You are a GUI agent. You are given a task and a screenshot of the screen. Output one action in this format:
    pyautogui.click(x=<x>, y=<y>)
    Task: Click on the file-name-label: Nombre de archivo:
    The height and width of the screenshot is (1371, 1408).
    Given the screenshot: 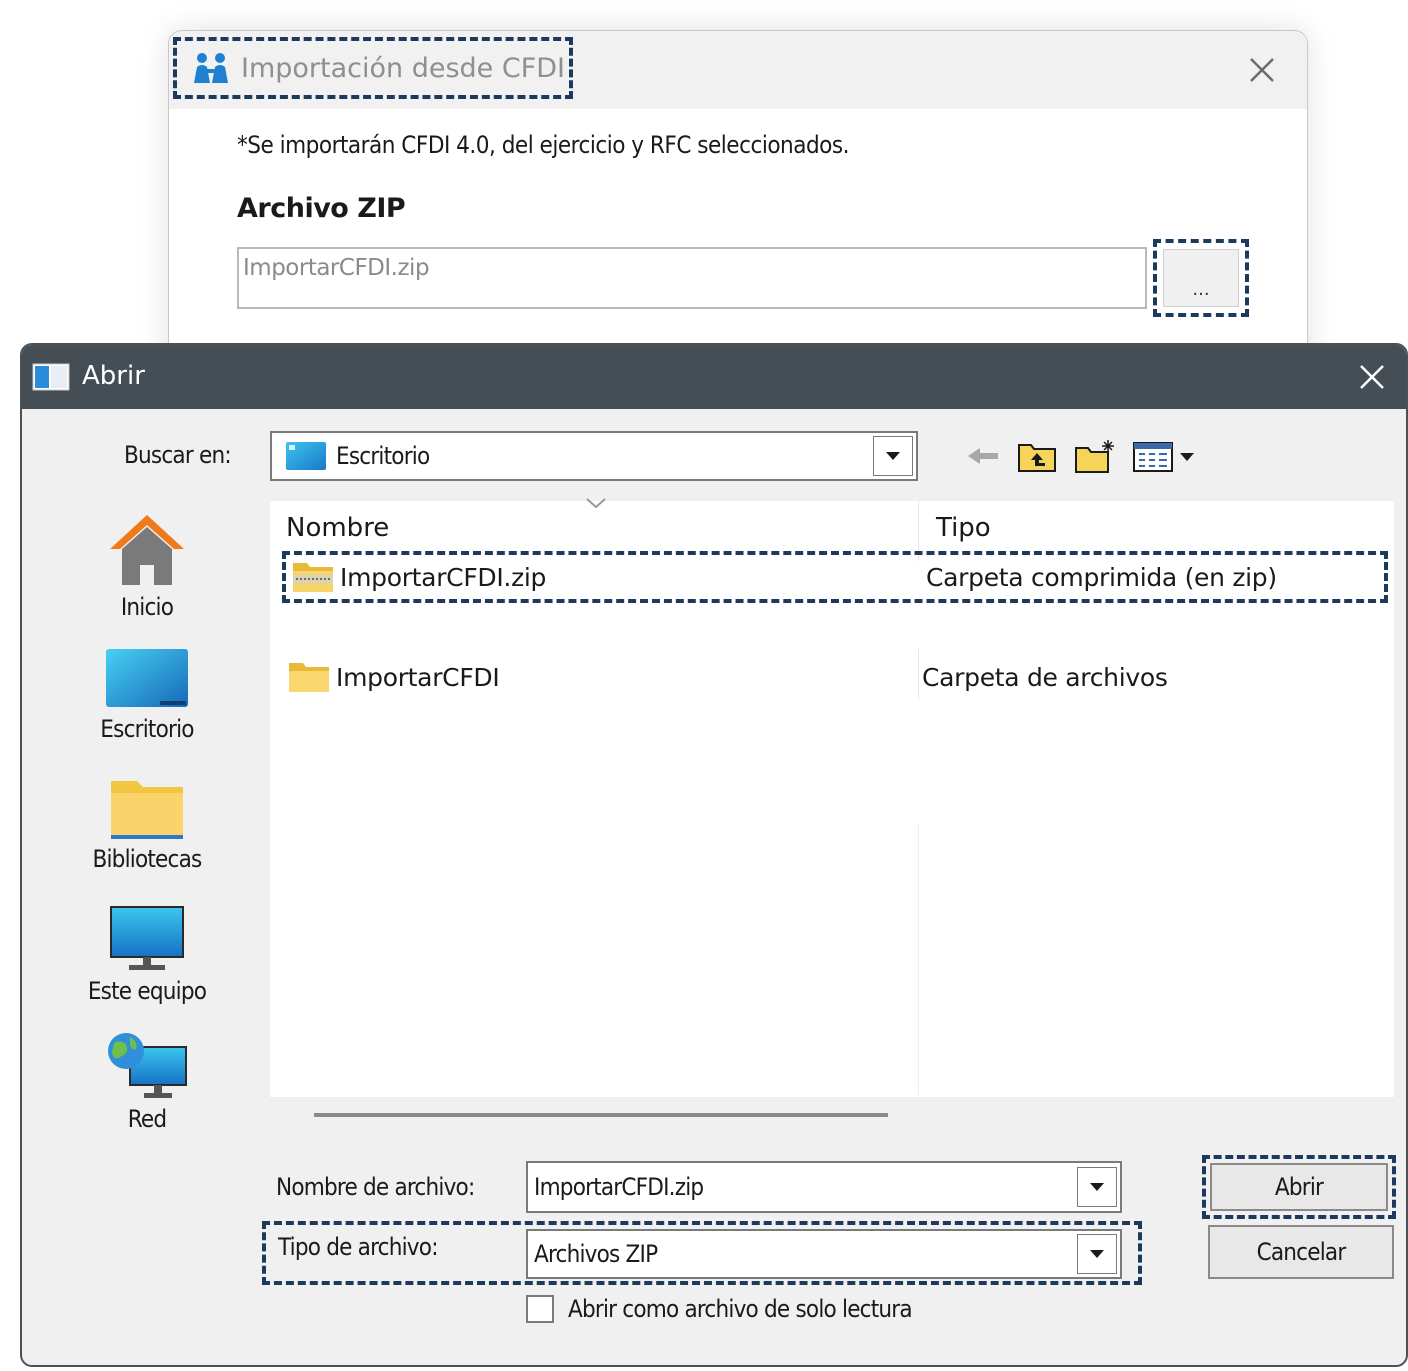 What is the action you would take?
    pyautogui.click(x=375, y=1187)
    